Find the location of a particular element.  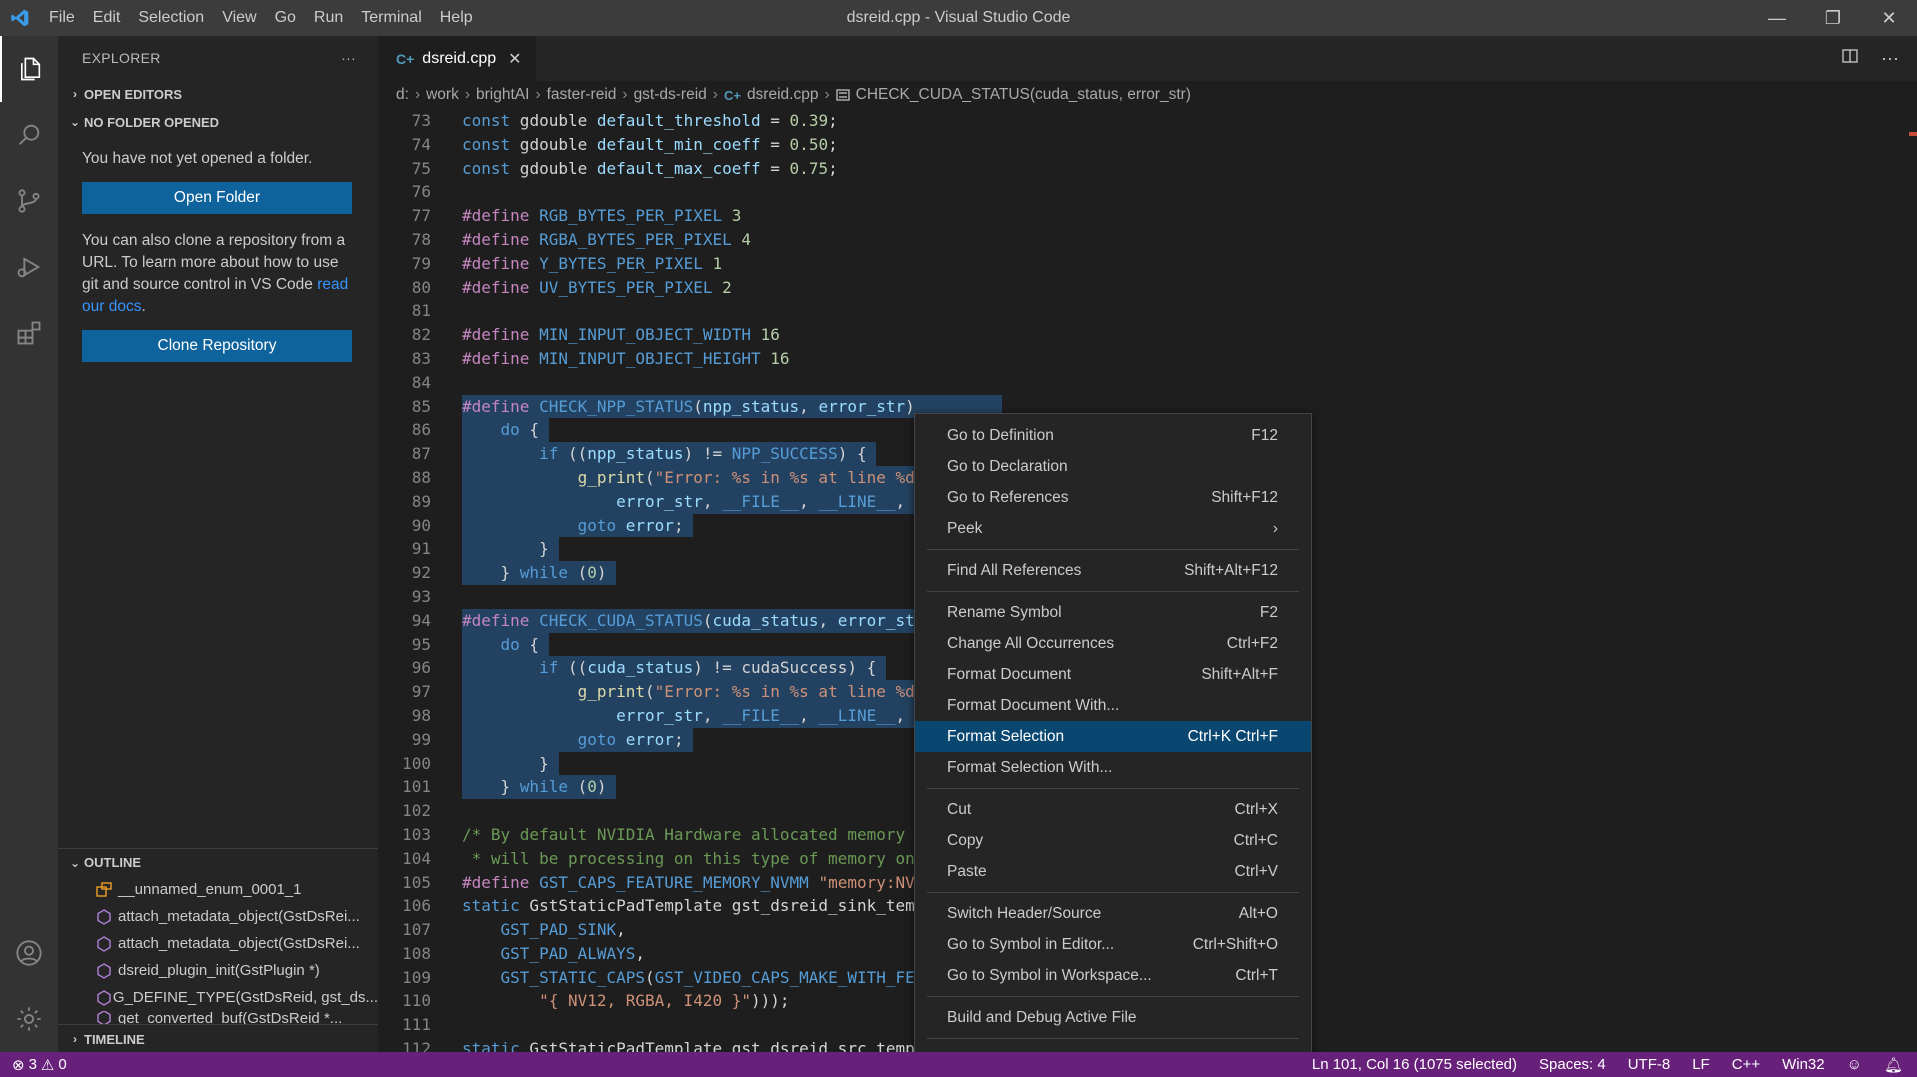

menu-item-format-document: Format Document Shift+Alt+F is located at coordinates (1113, 674).